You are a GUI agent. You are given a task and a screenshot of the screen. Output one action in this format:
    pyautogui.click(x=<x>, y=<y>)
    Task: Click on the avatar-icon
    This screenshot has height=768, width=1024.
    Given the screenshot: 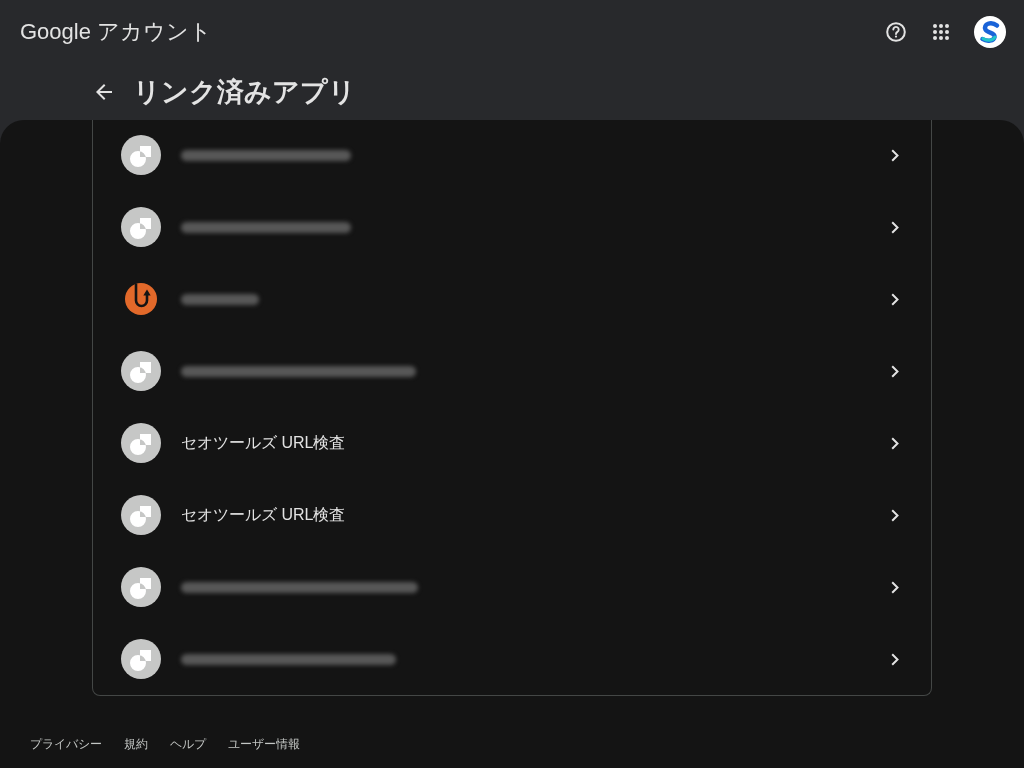 What is the action you would take?
    pyautogui.click(x=990, y=32)
    